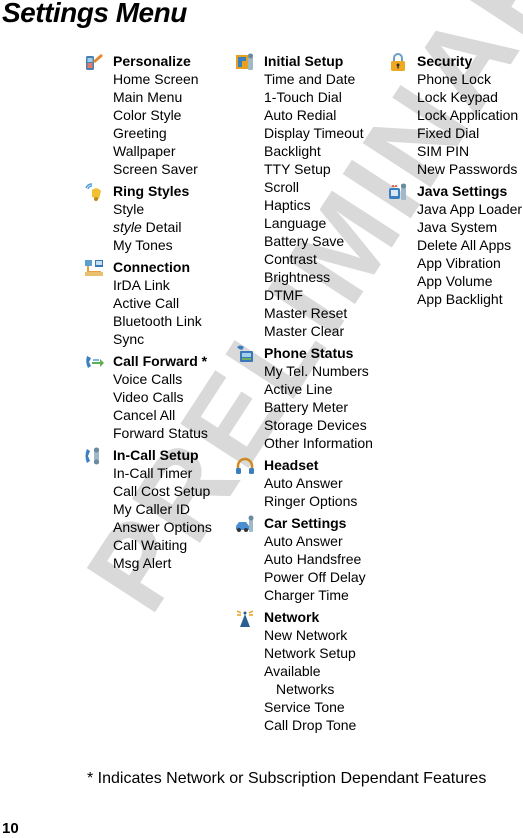  What do you see at coordinates (292, 617) in the screenshot?
I see `menu-heading: Network` at bounding box center [292, 617].